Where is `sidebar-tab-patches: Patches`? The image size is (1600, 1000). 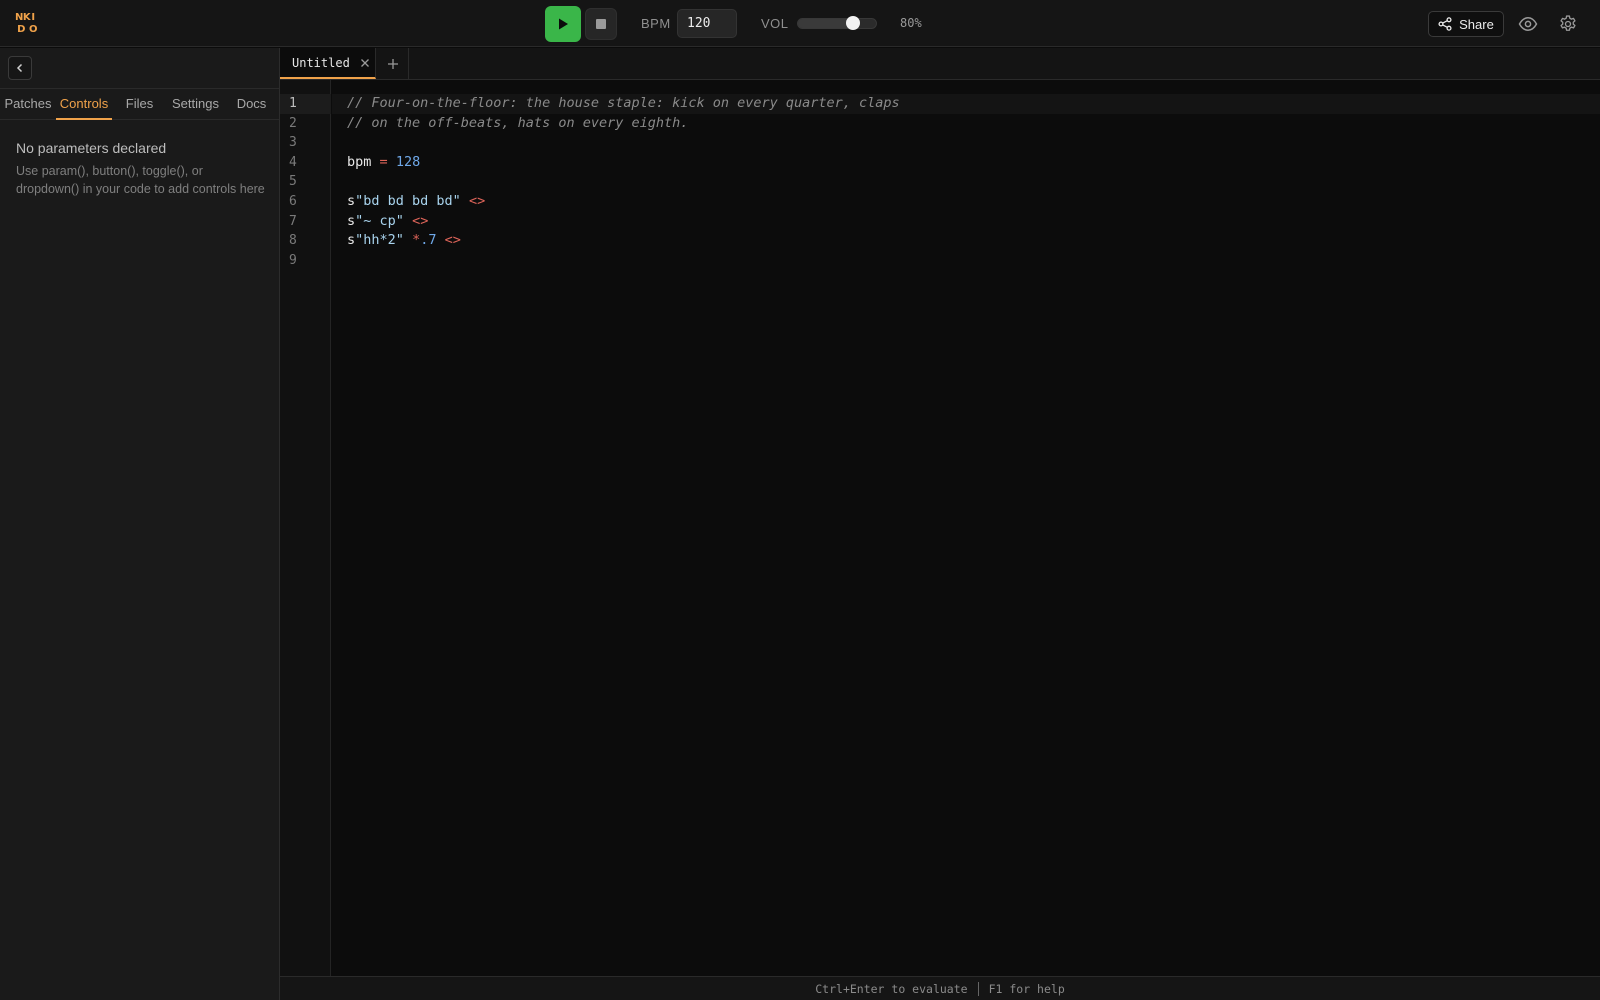
sidebar-tab-patches: Patches is located at coordinates (28, 104).